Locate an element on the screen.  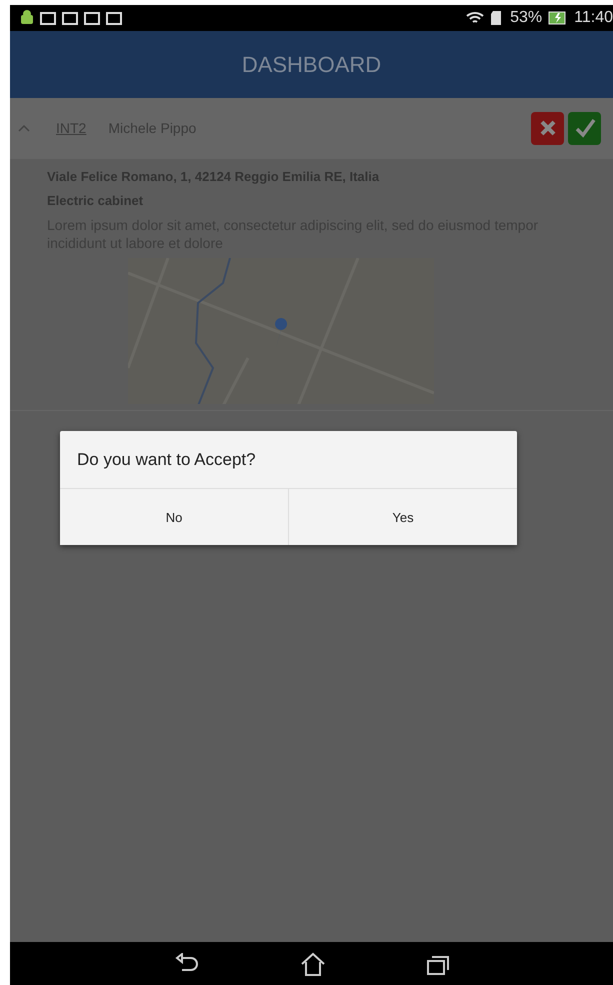
wifi-icon is located at coordinates (475, 18).